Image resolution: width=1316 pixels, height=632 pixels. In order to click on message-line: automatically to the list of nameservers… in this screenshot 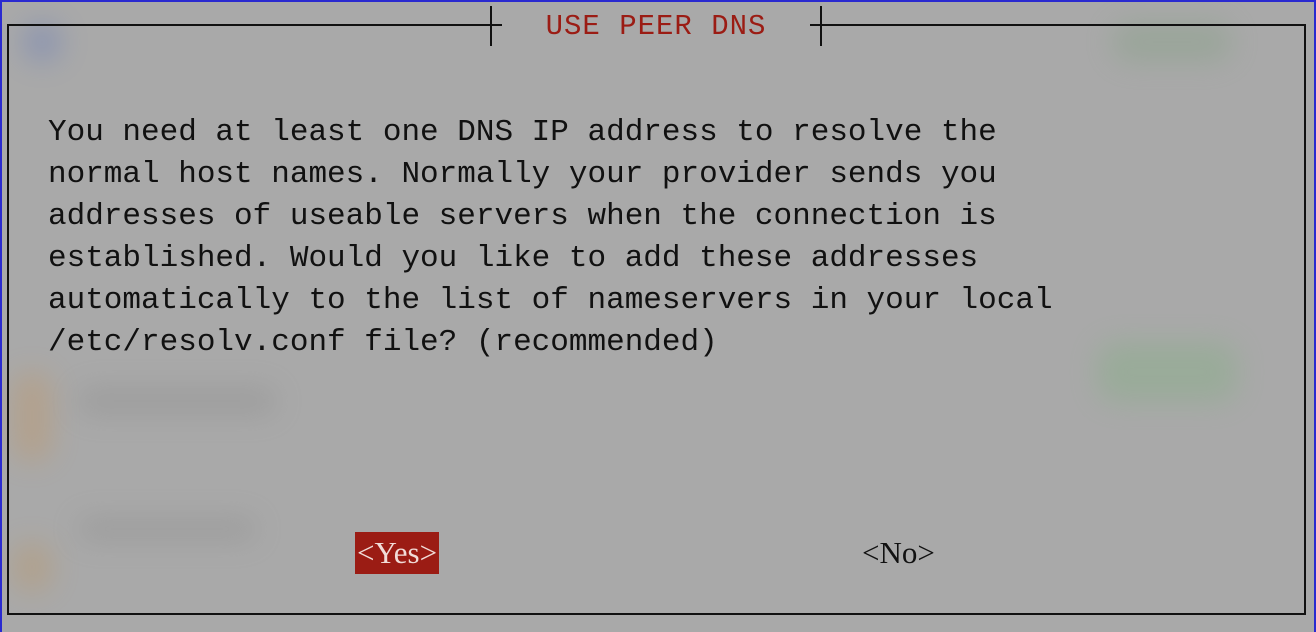, I will do `click(550, 300)`.